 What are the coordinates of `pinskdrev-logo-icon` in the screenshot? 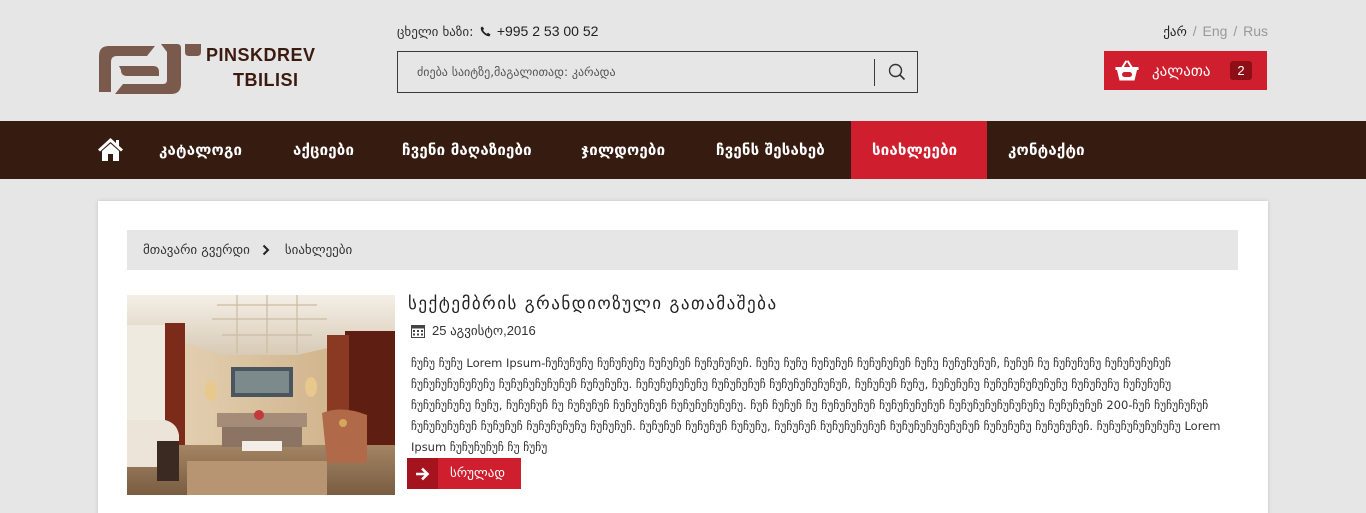 It's located at (150, 69).